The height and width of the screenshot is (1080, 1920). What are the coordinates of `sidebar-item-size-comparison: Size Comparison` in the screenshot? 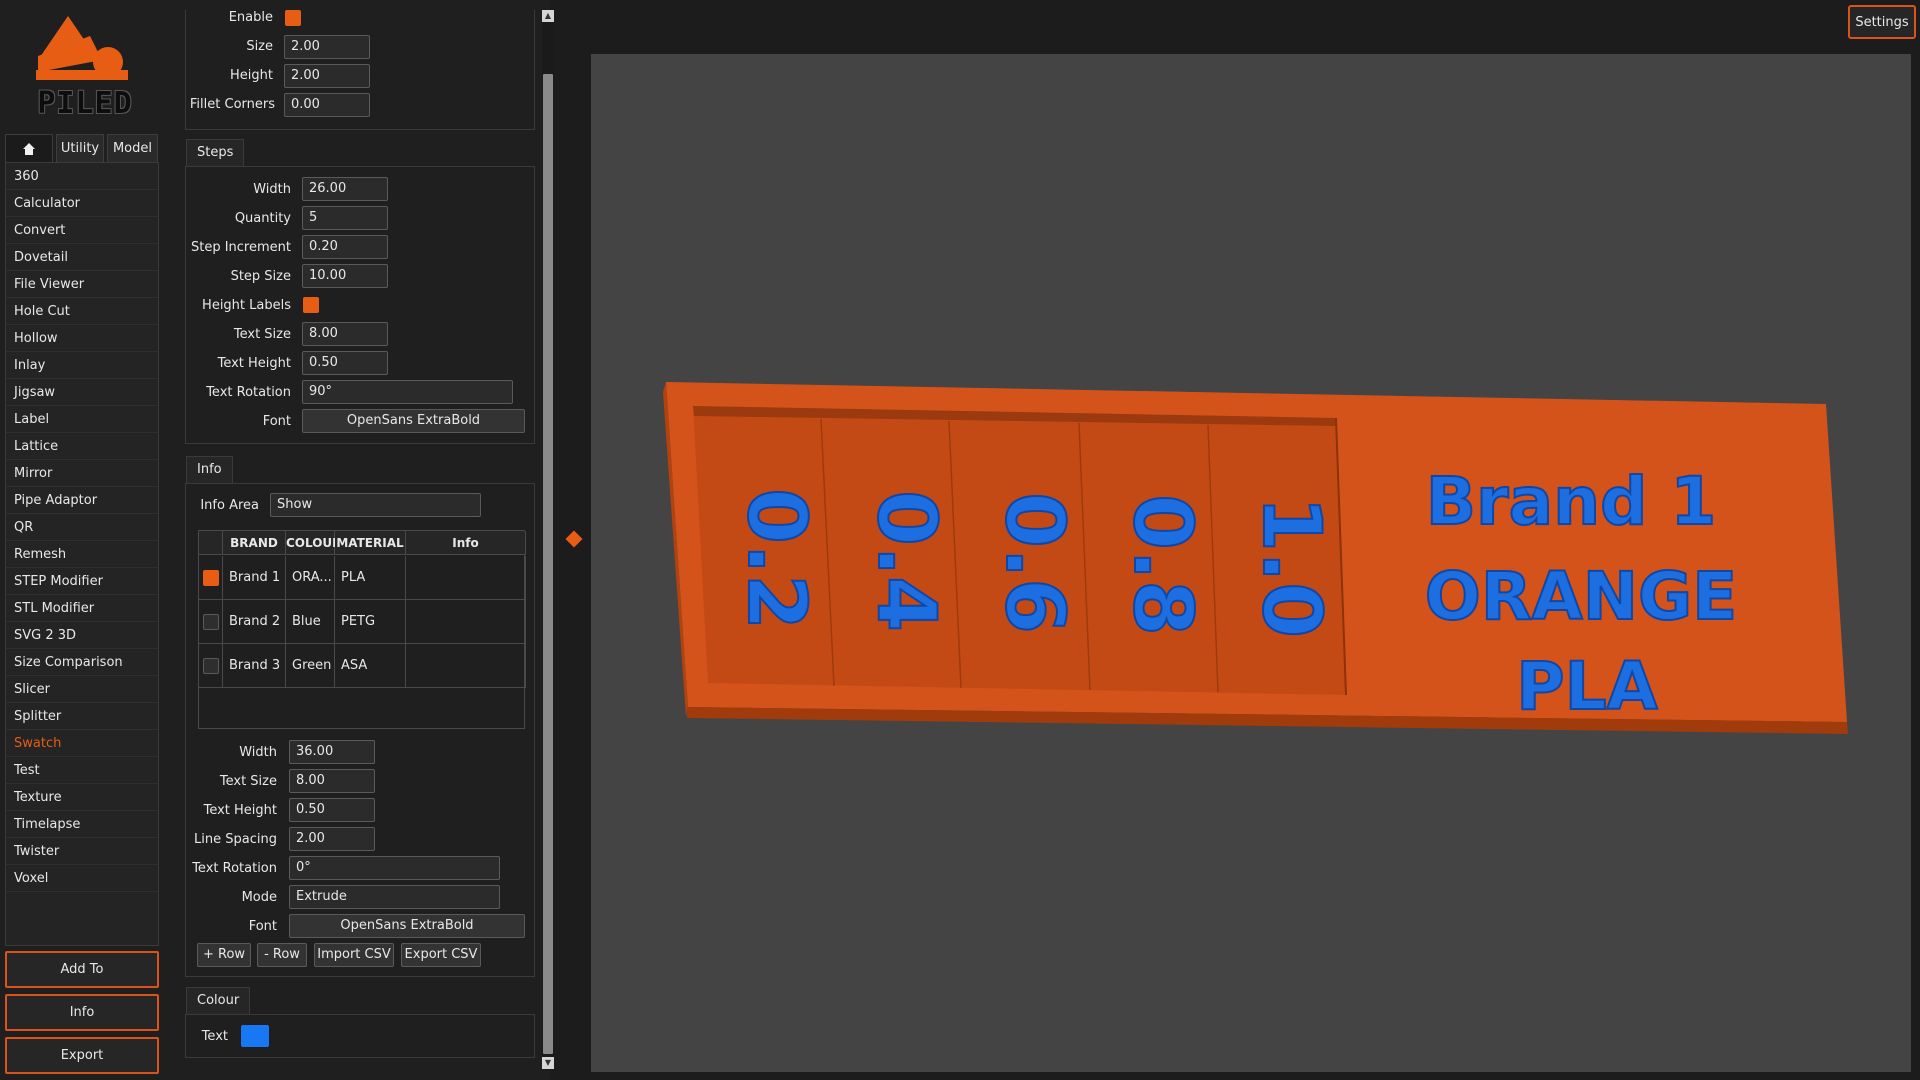 It's located at (82, 662).